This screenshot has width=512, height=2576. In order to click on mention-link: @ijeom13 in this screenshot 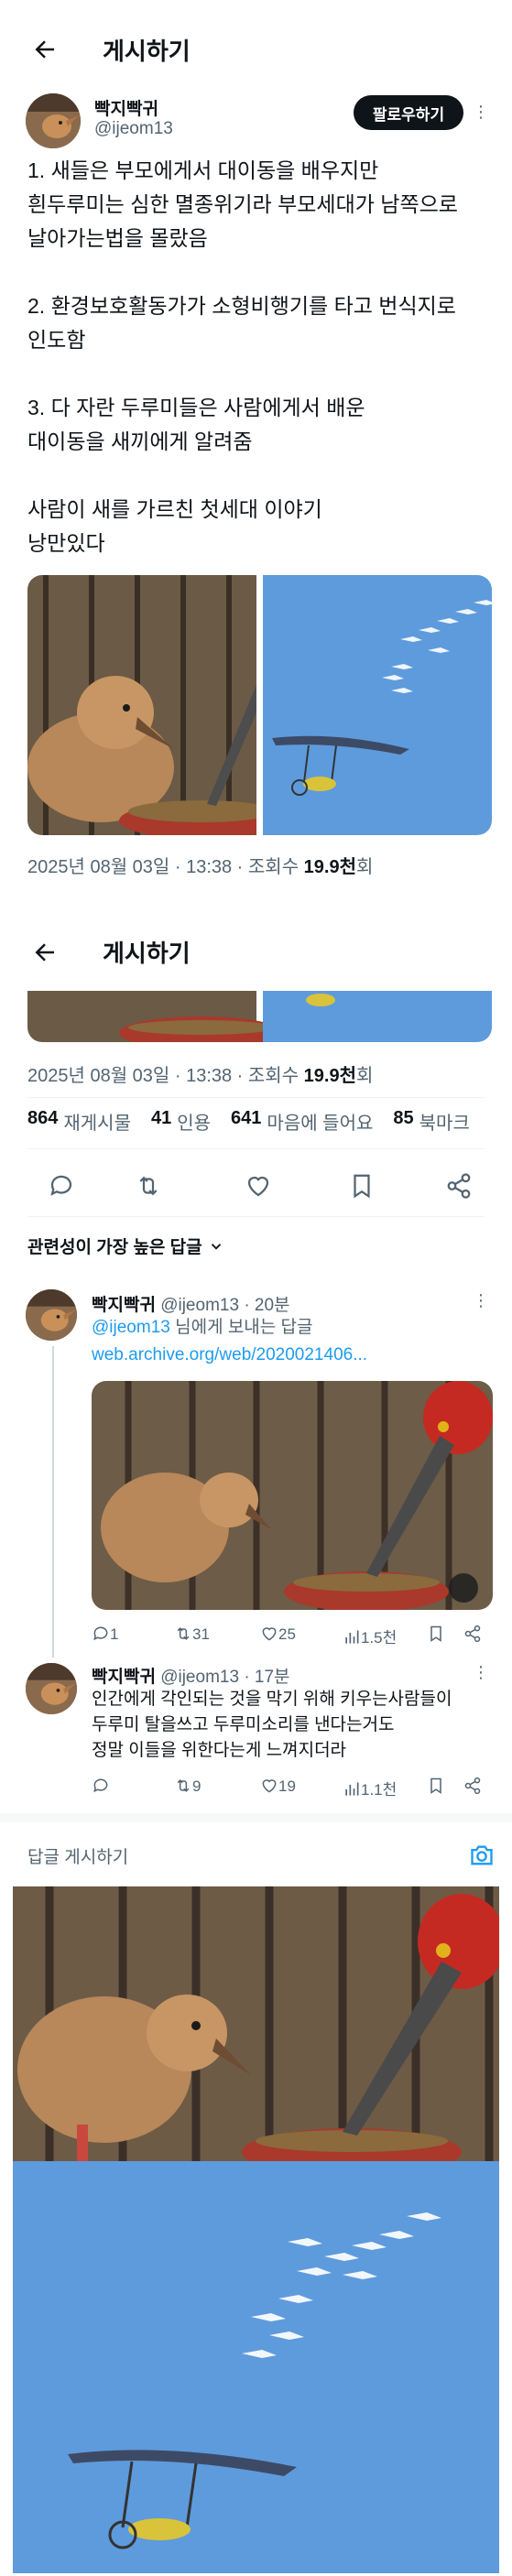, I will do `click(131, 1327)`.